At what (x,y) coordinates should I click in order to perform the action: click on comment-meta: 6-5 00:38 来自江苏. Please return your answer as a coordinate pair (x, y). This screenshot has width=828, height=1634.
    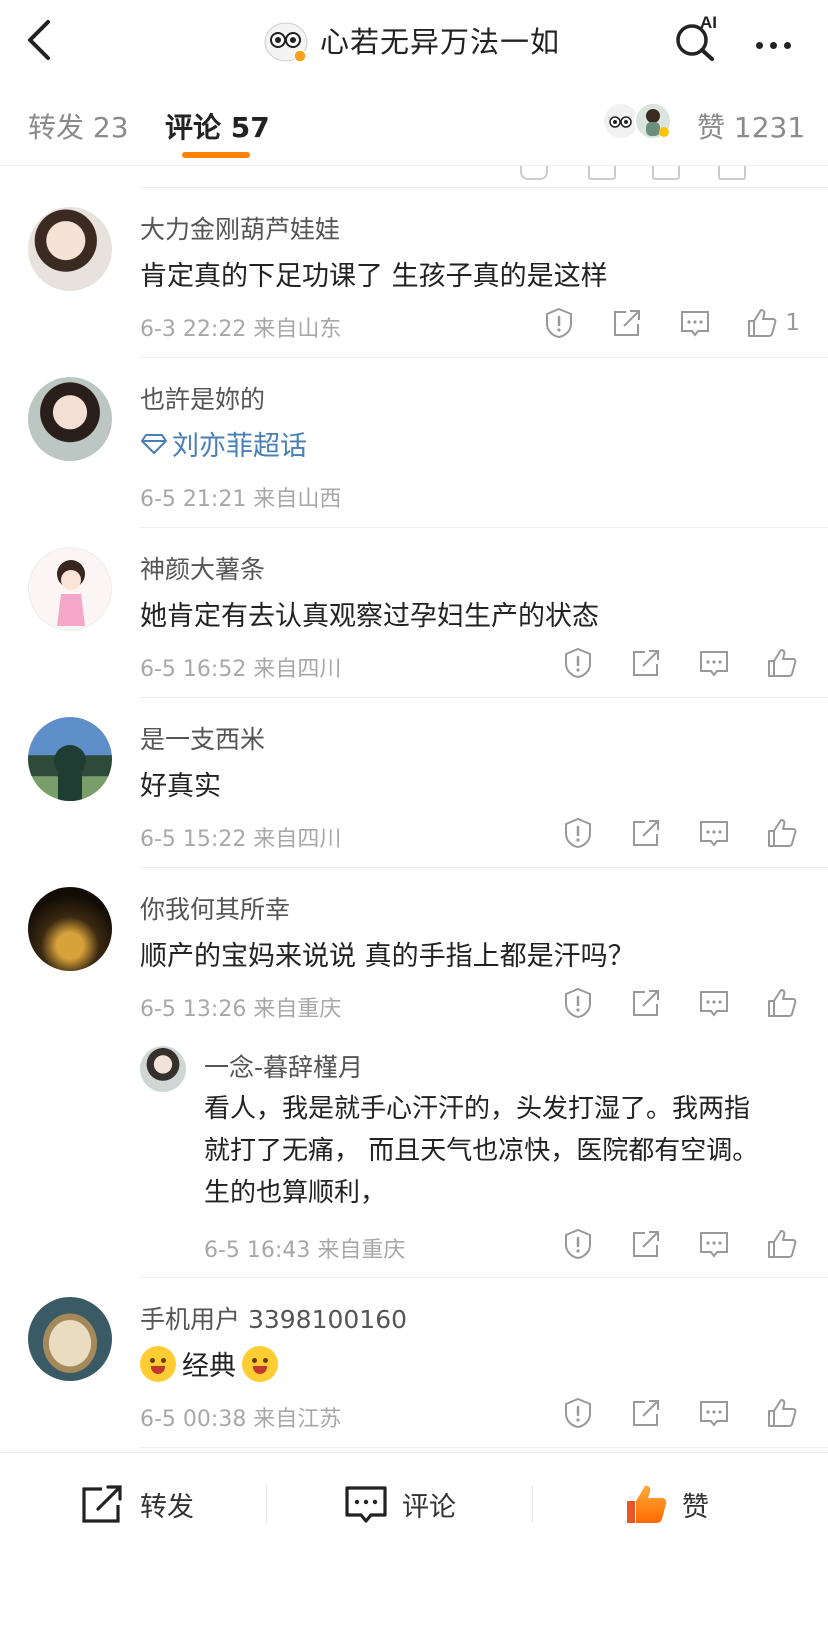
    Looking at the image, I should click on (241, 1419).